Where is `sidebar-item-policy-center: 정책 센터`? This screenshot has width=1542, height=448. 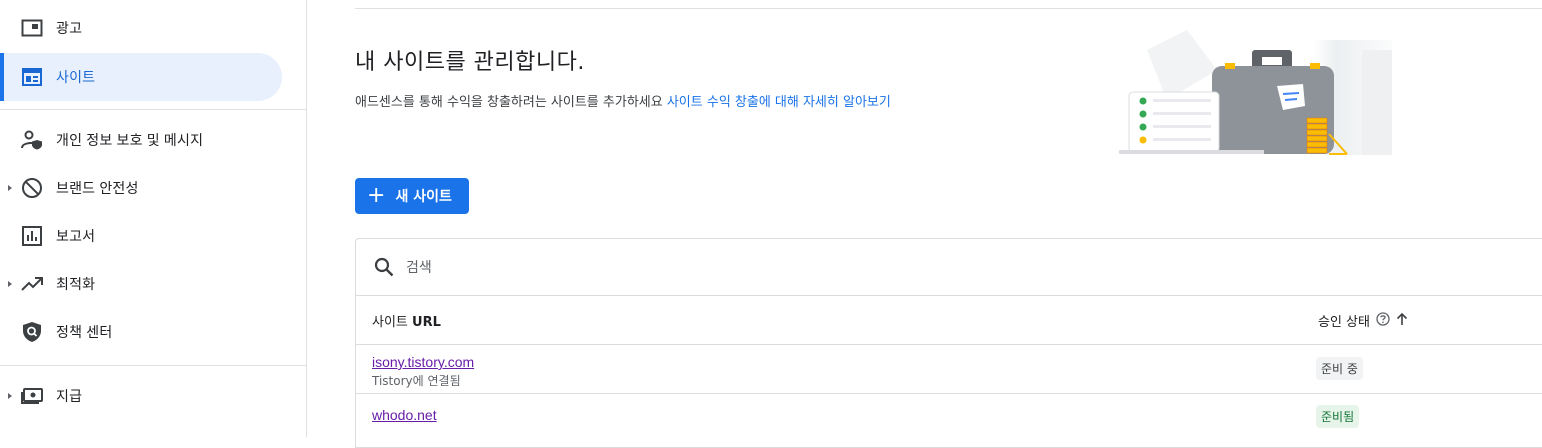 sidebar-item-policy-center: 정책 센터 is located at coordinates (141, 332).